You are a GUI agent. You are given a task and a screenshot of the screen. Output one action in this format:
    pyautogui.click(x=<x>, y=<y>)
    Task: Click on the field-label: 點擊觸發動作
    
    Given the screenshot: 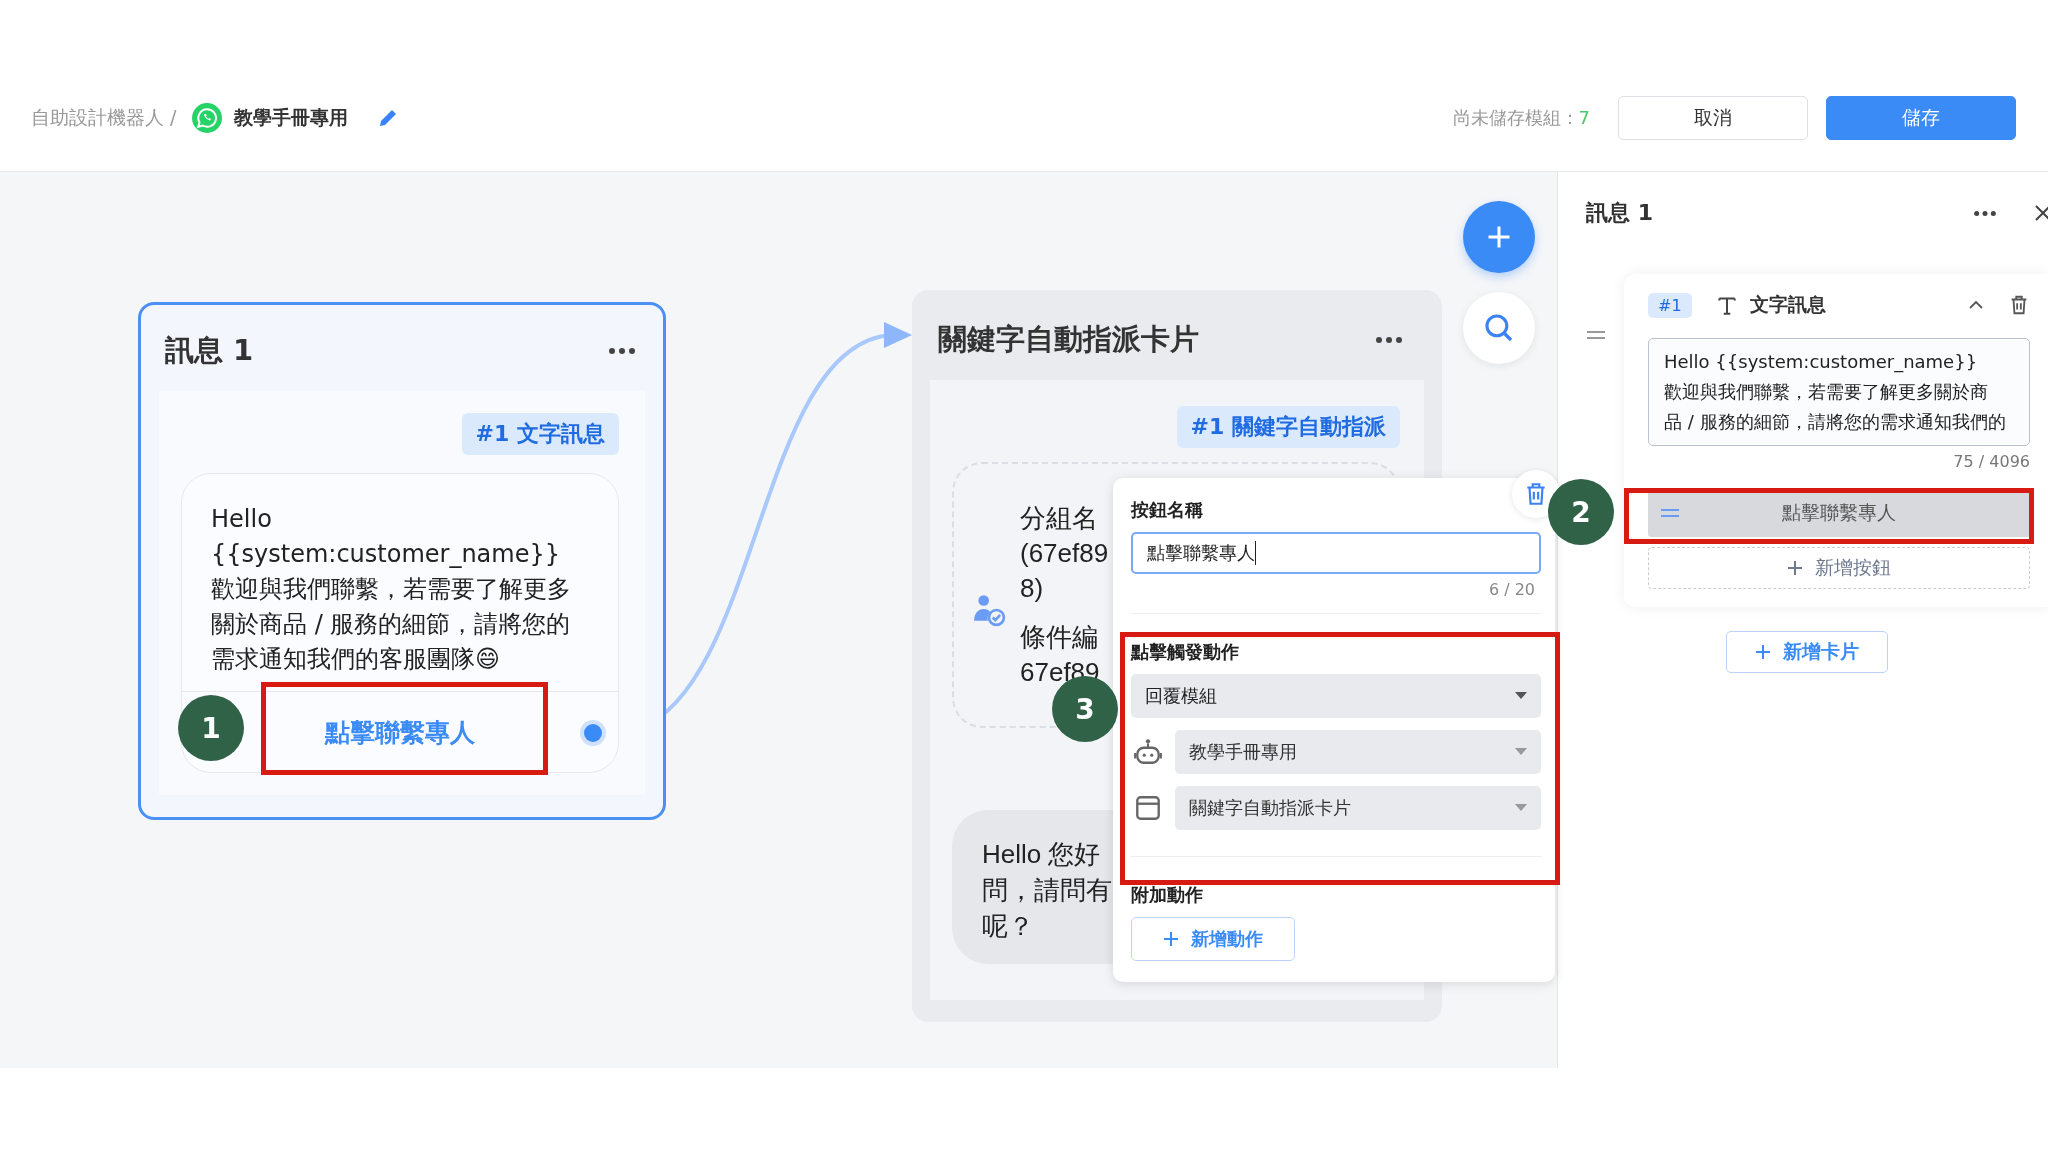 What is the action you would take?
    pyautogui.click(x=1185, y=652)
    